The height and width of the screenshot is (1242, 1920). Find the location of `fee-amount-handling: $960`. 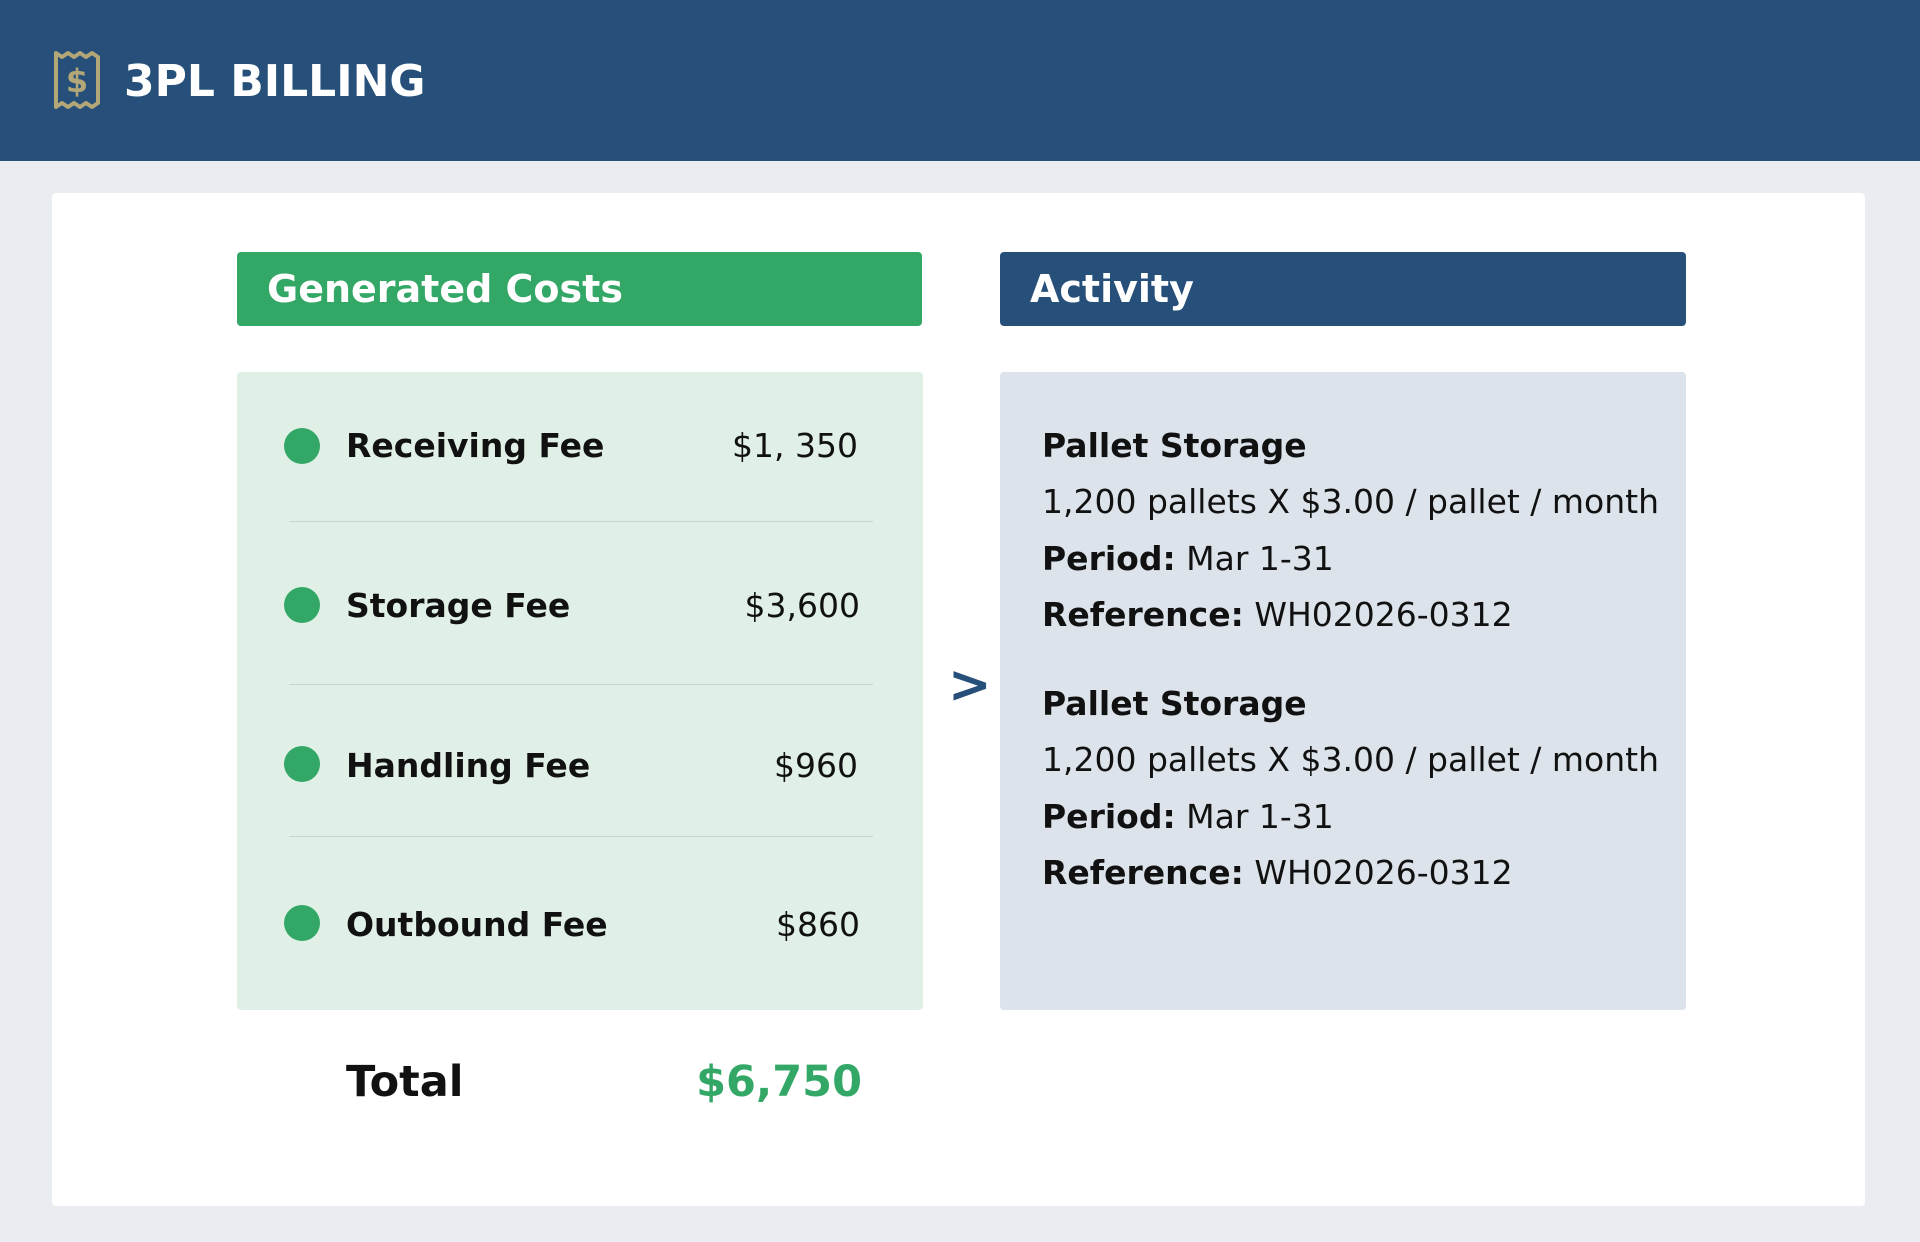

fee-amount-handling: $960 is located at coordinates (816, 765).